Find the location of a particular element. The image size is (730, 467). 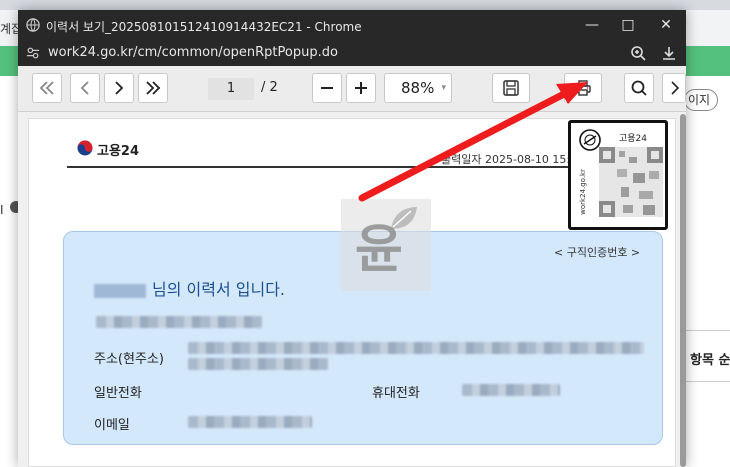

email-label: 이메일 is located at coordinates (112, 425).